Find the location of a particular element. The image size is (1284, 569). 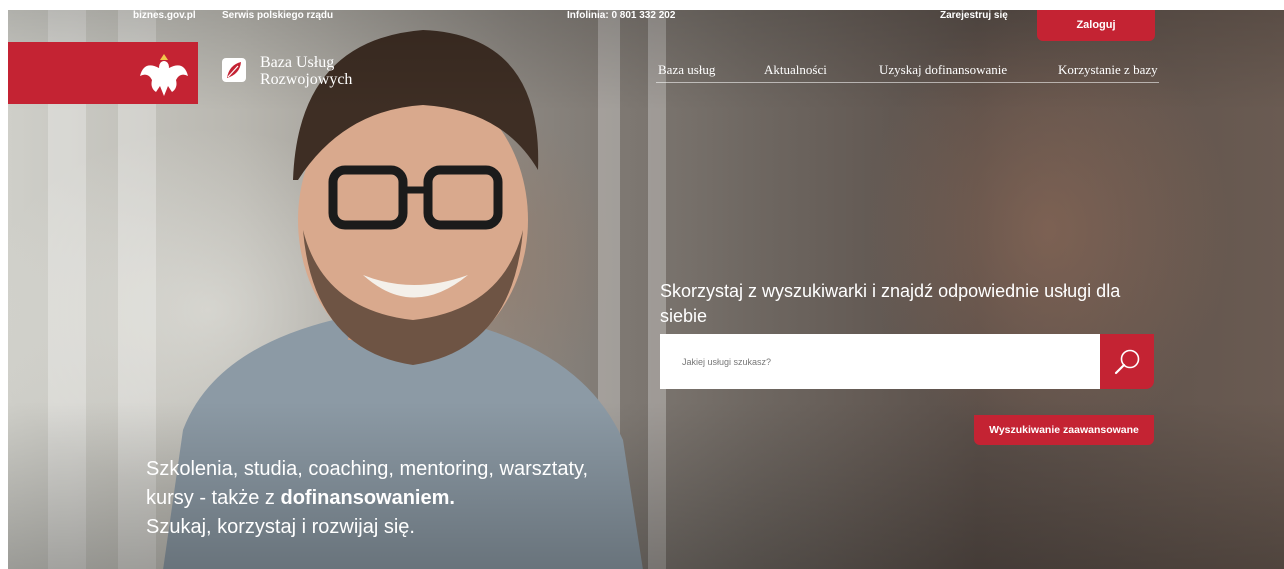

search-icon is located at coordinates (1127, 361).